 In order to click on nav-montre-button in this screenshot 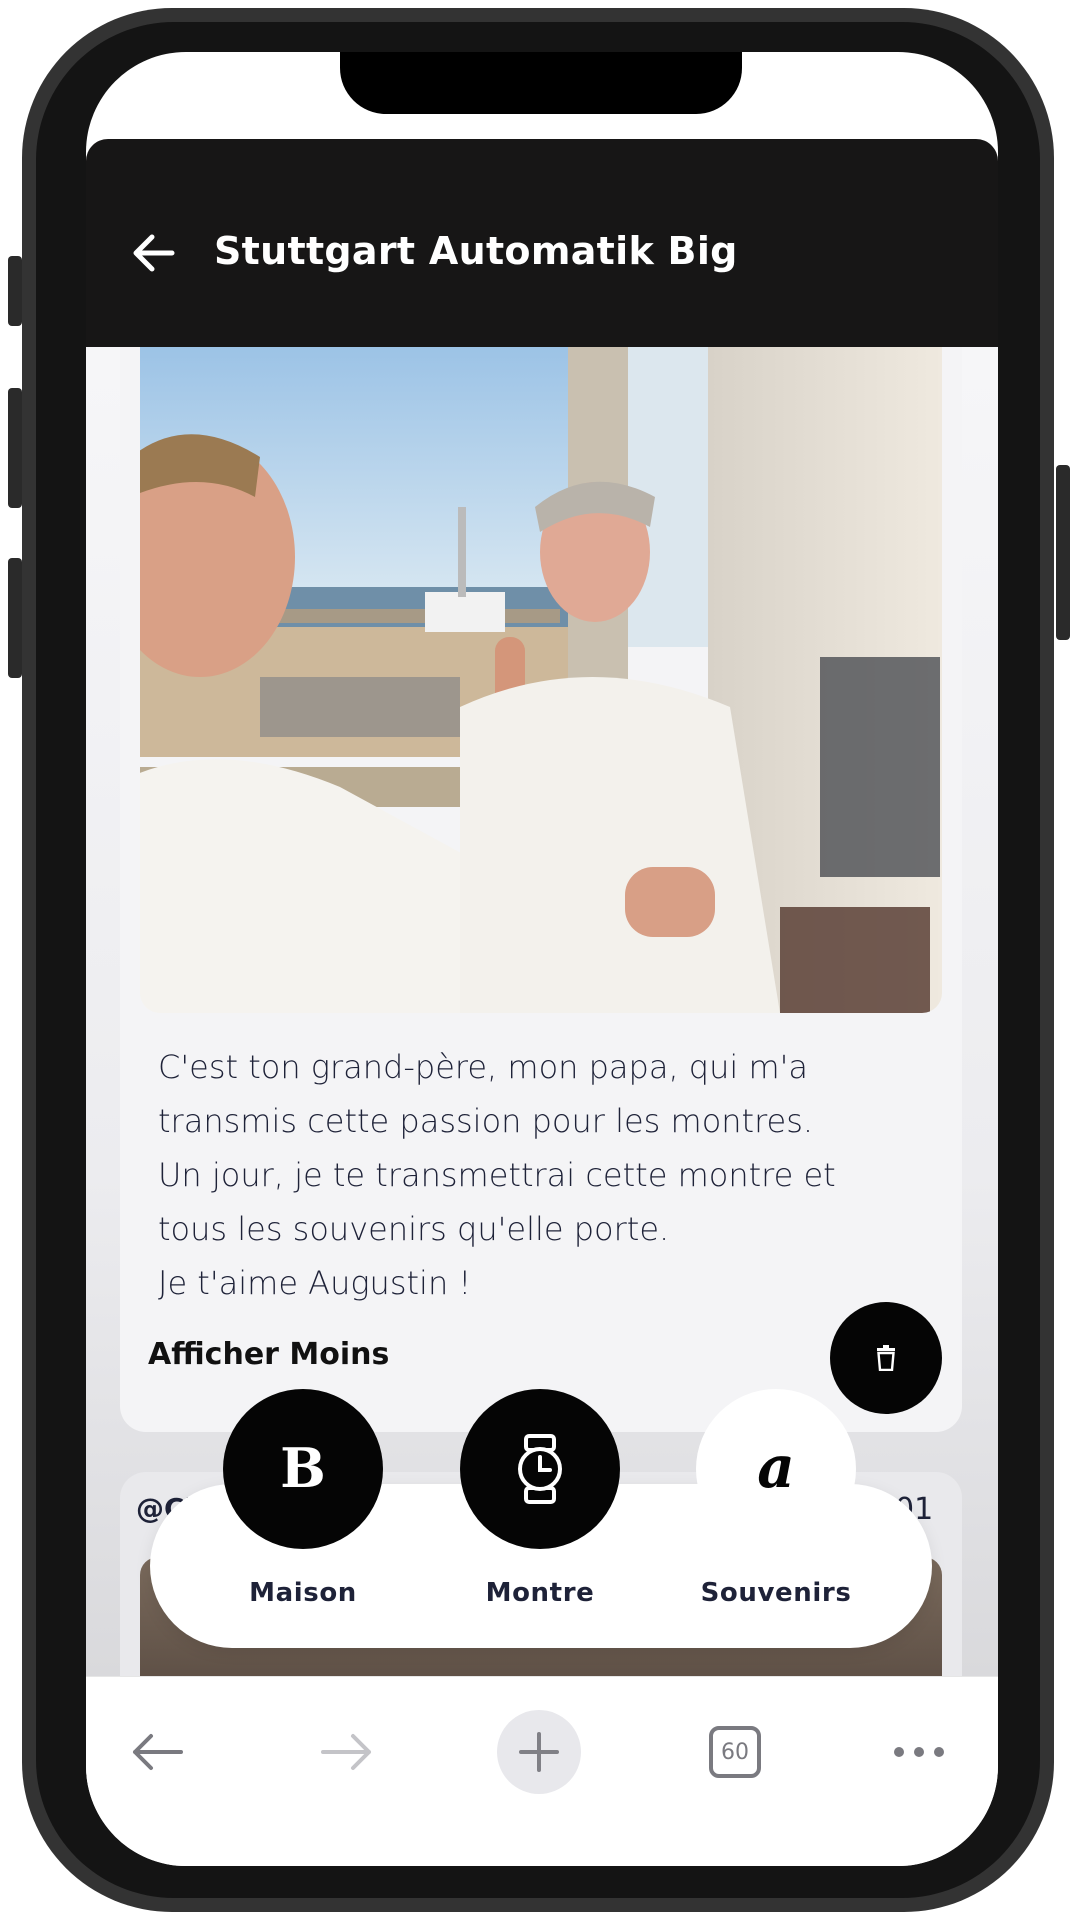, I will do `click(540, 1469)`.